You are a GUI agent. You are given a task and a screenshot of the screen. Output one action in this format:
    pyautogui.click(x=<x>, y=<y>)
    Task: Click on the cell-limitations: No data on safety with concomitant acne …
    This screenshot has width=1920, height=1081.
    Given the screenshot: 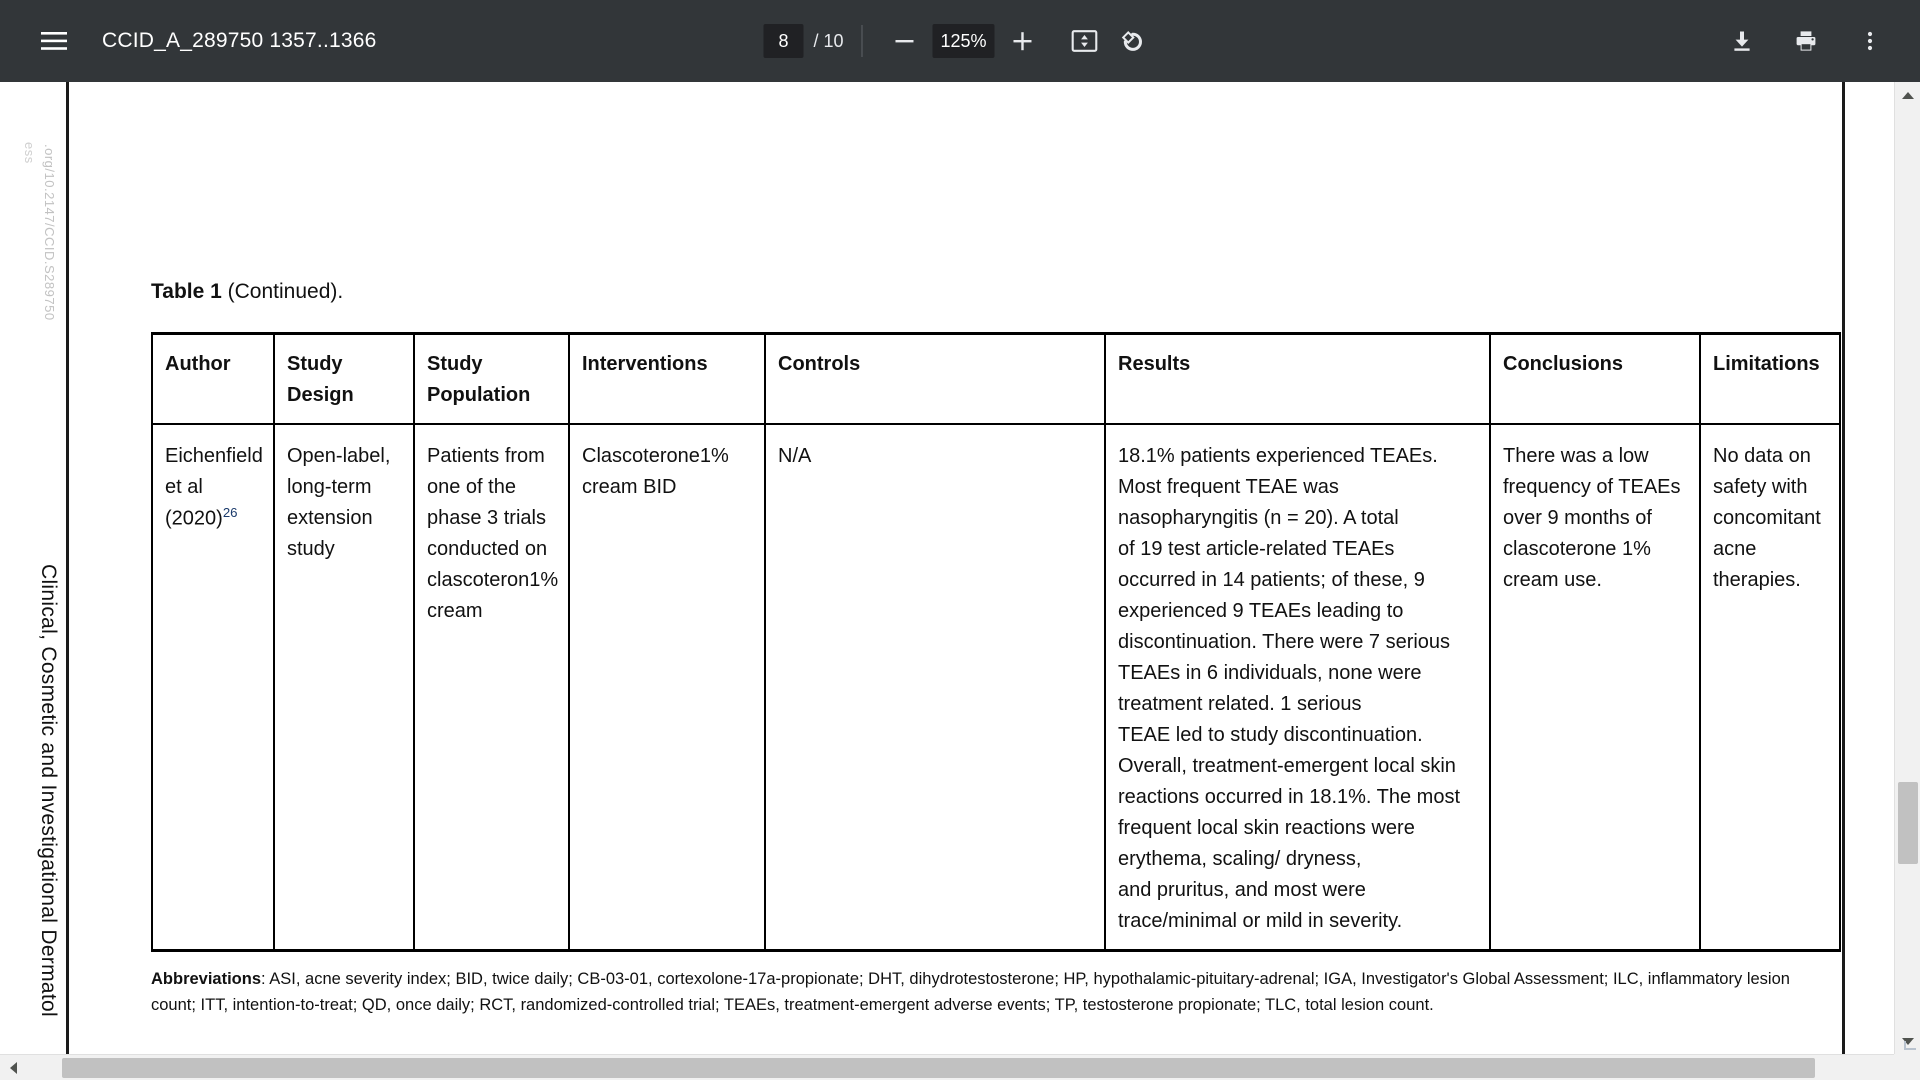 What is the action you would take?
    pyautogui.click(x=1770, y=687)
    